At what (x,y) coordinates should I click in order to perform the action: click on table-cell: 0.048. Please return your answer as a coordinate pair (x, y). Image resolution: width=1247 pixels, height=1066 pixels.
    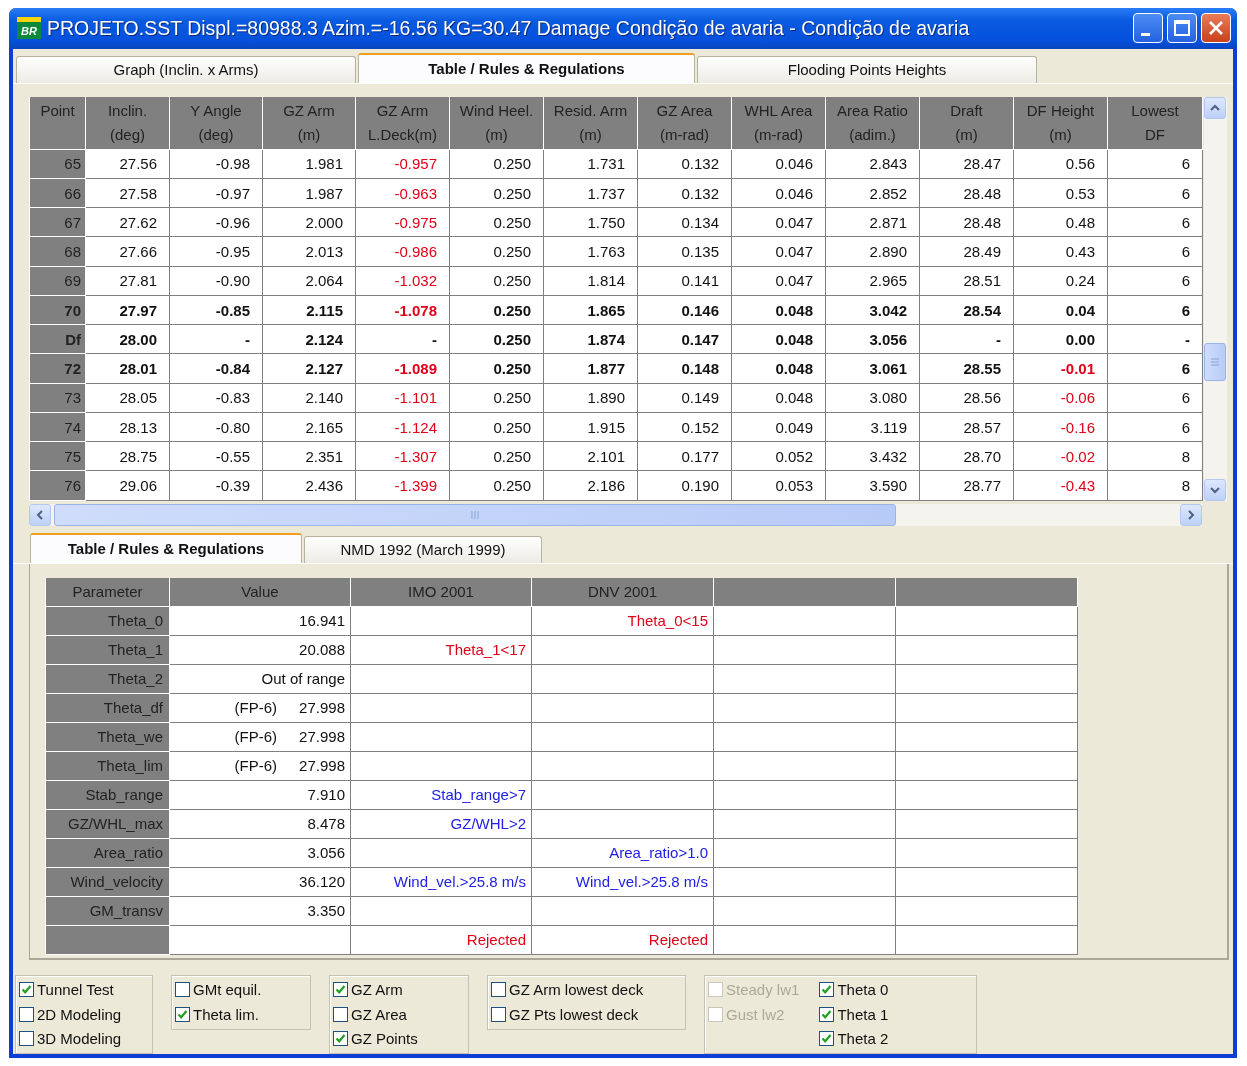
    Looking at the image, I should click on (778, 398).